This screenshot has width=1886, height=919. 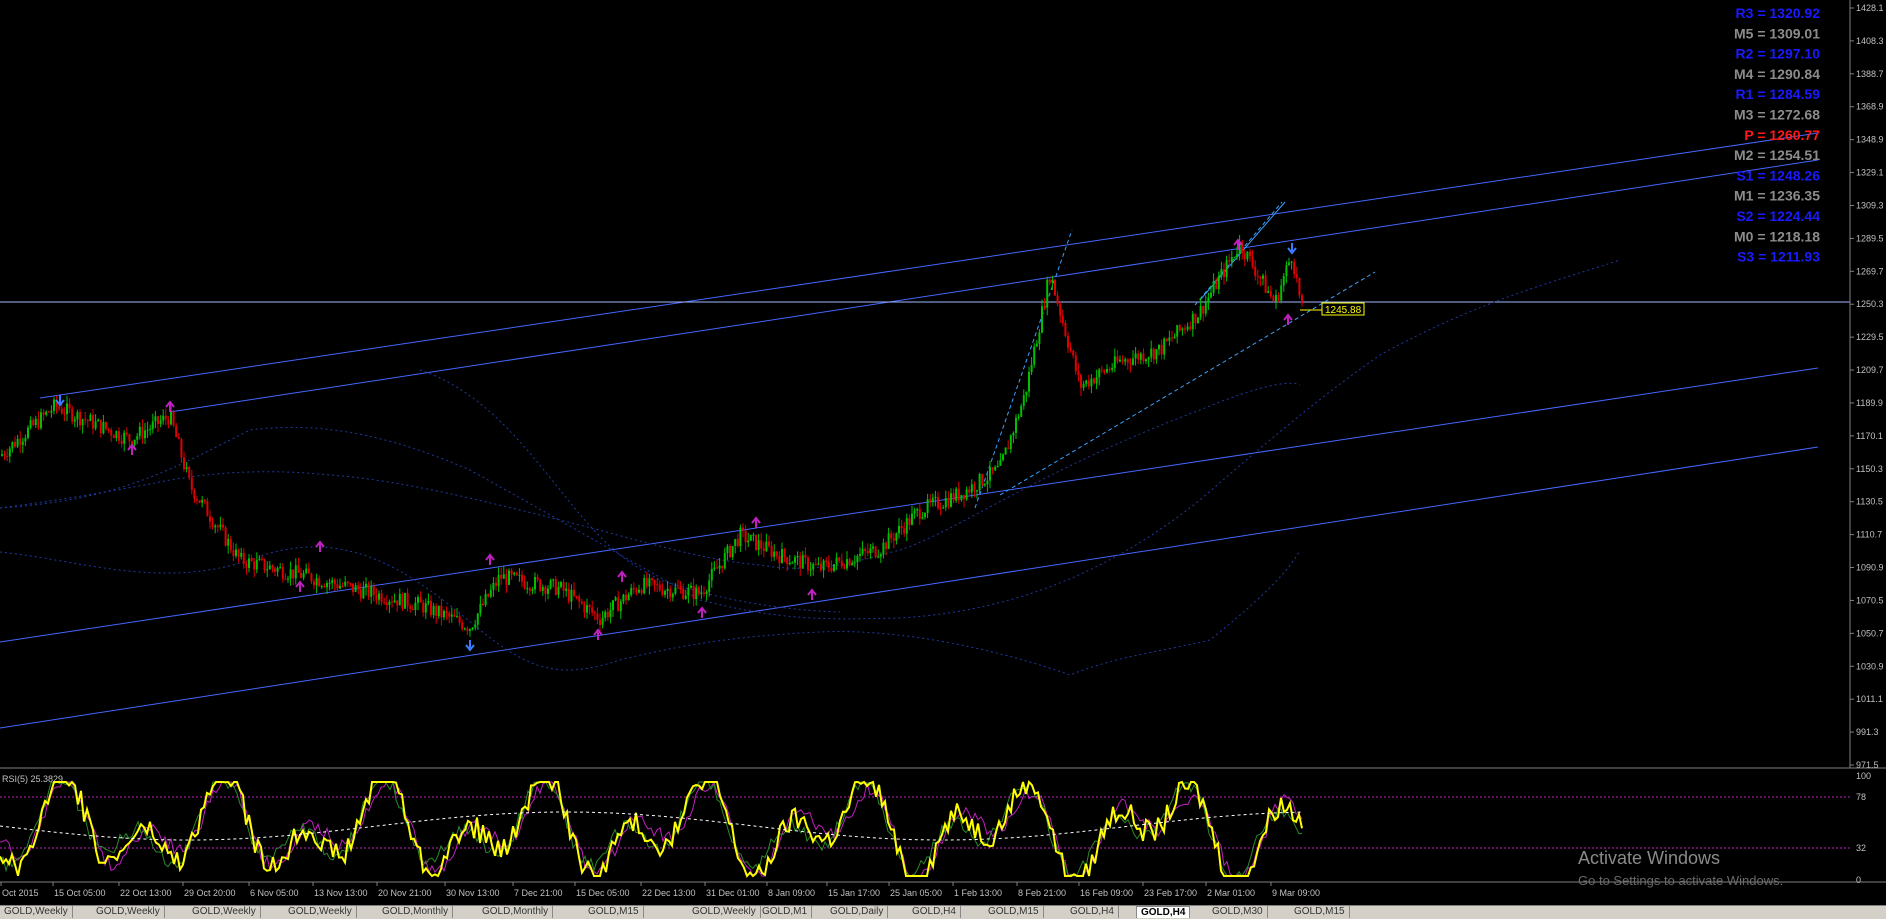 I want to click on chart-tab-3: GOLD,Weekly, so click(x=224, y=912).